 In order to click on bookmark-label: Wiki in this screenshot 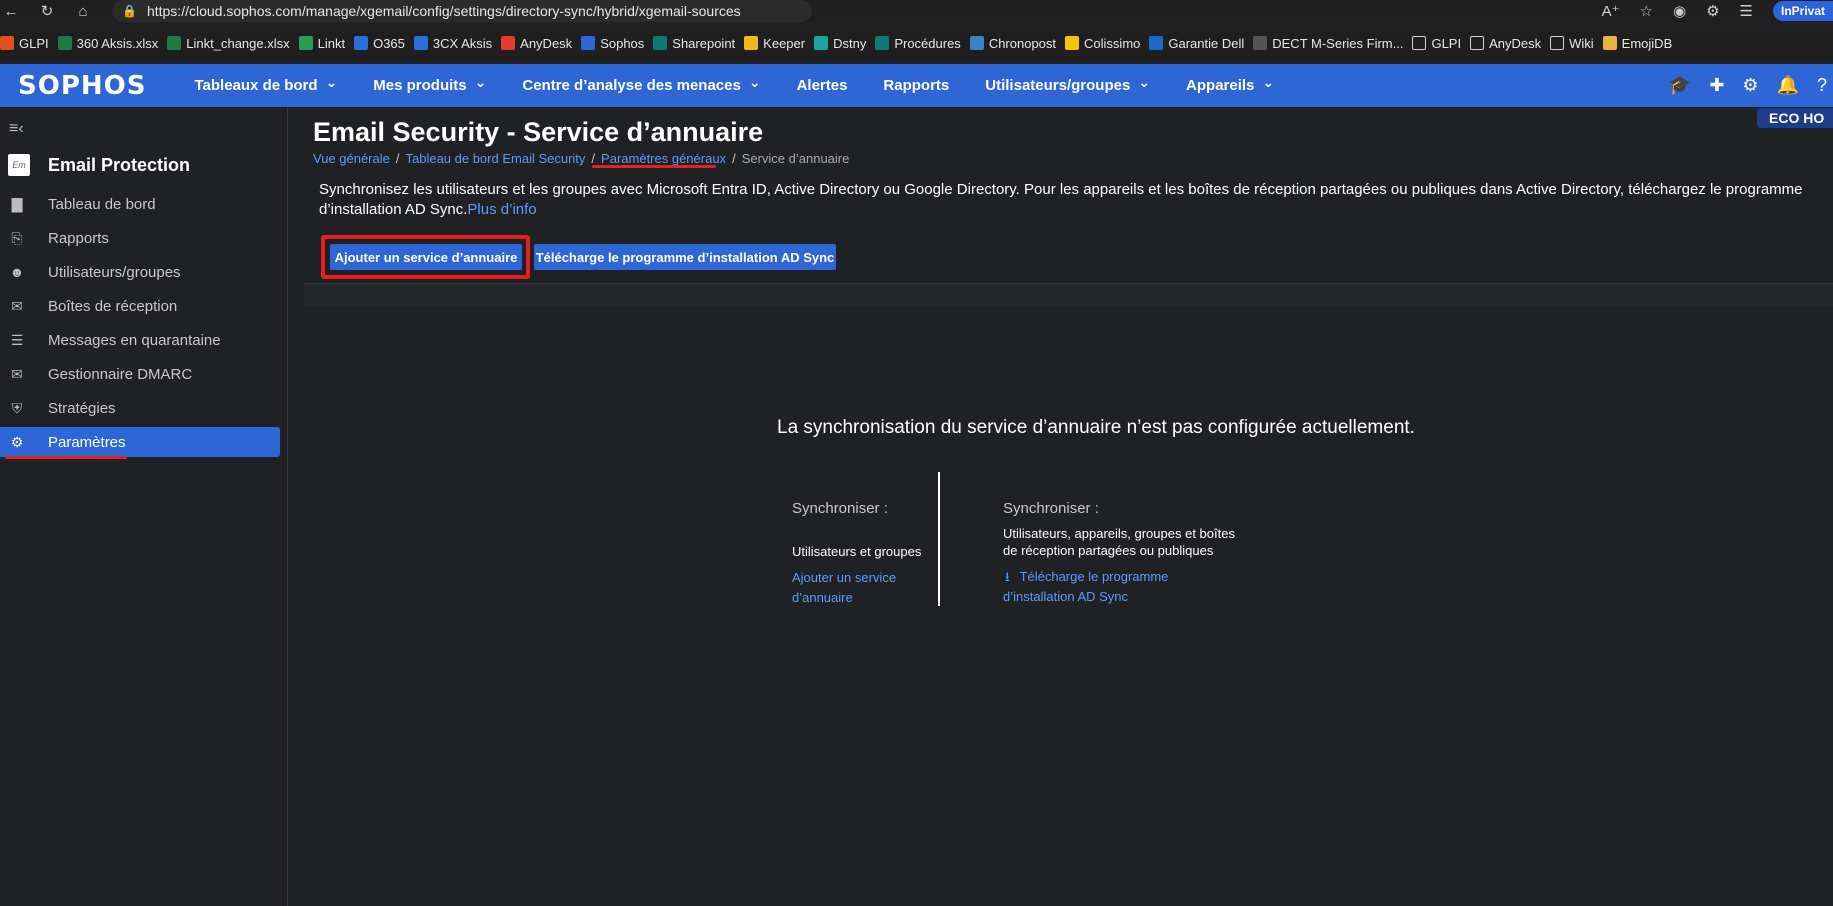, I will do `click(1581, 43)`.